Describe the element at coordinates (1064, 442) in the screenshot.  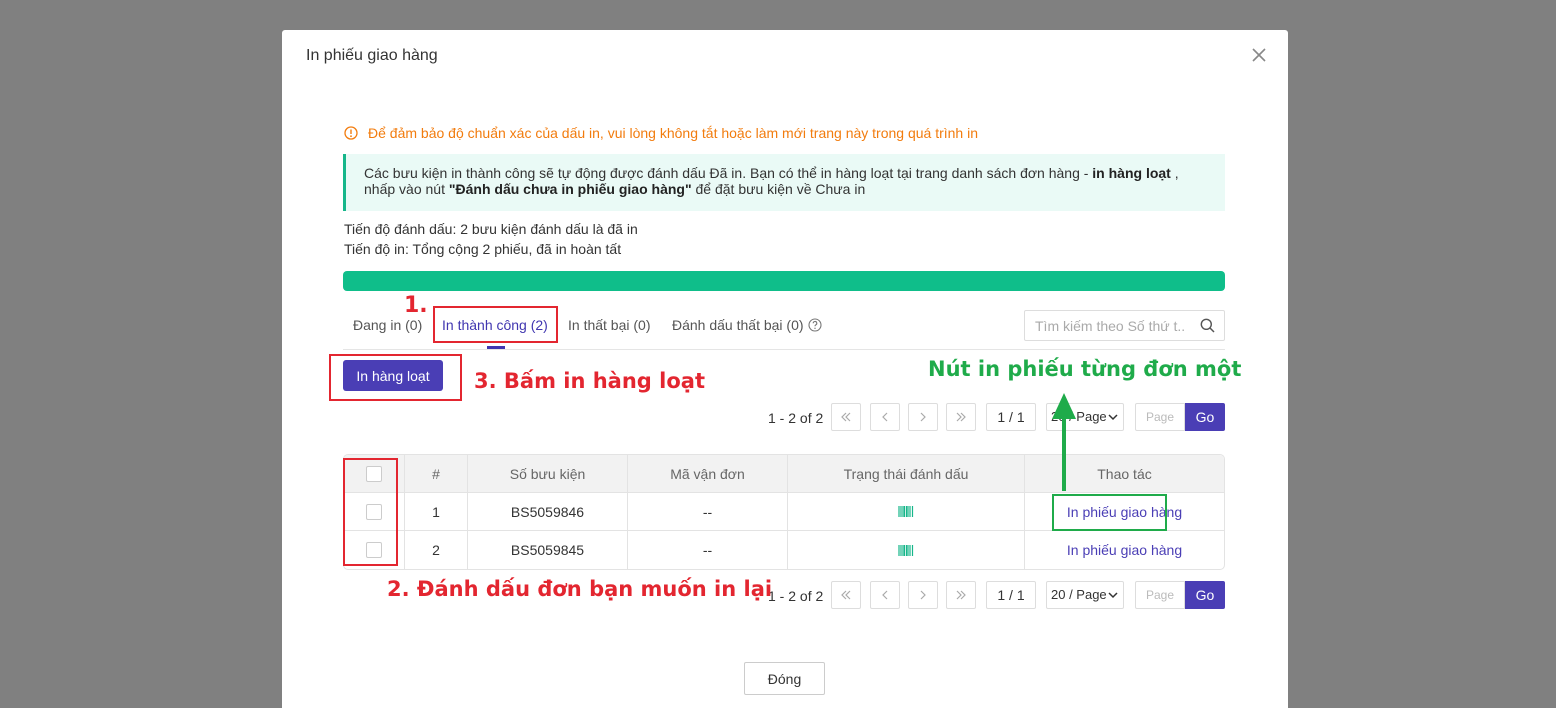
I see `arrow-up-icon` at that location.